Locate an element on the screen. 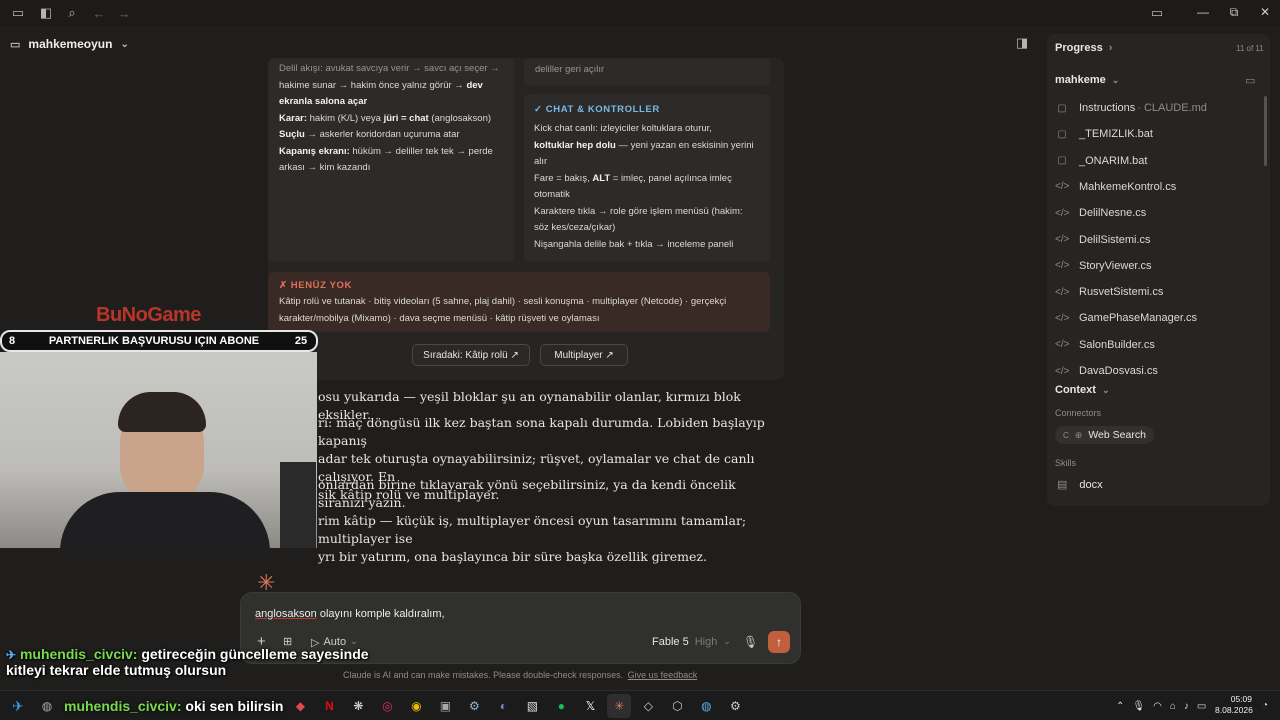 This screenshot has width=1280, height=720. file-row: </> MahkemeKontrol.cs is located at coordinates (1155, 187).